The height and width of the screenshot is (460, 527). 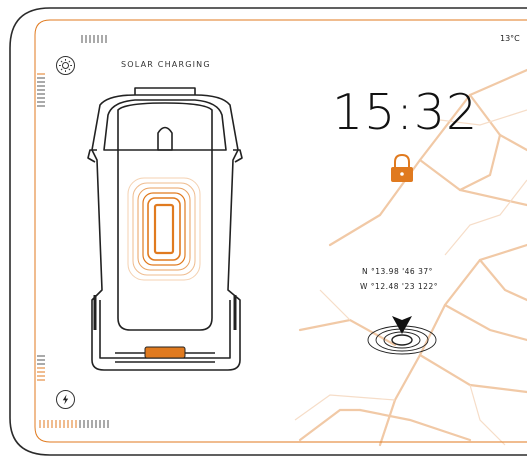 I want to click on left-ticks-lower, so click(x=41, y=368).